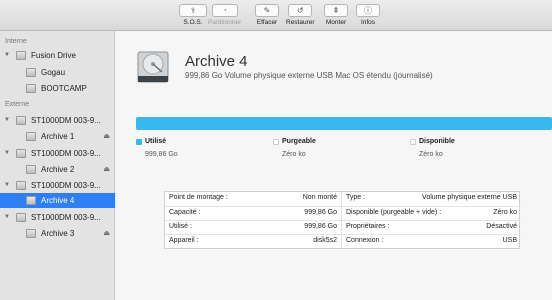  What do you see at coordinates (344, 123) in the screenshot?
I see `usage-bar` at bounding box center [344, 123].